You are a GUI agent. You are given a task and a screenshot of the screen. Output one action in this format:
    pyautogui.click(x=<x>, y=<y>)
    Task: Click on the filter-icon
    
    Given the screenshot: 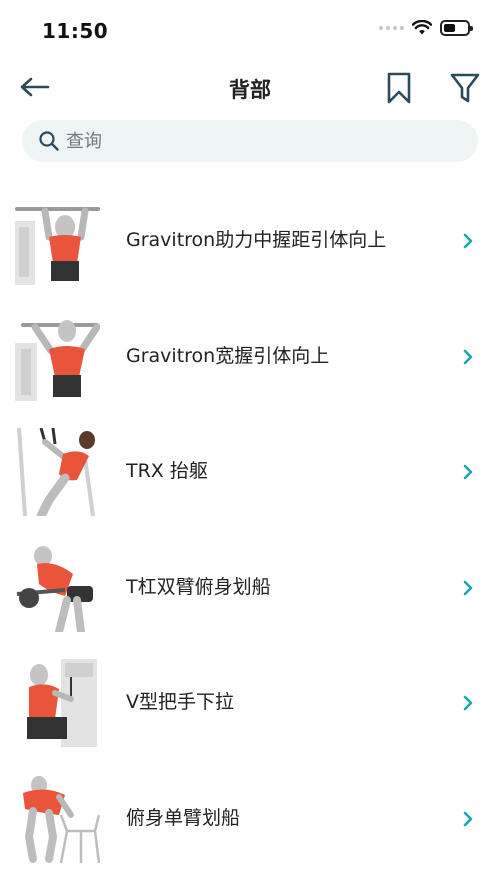 What is the action you would take?
    pyautogui.click(x=465, y=88)
    